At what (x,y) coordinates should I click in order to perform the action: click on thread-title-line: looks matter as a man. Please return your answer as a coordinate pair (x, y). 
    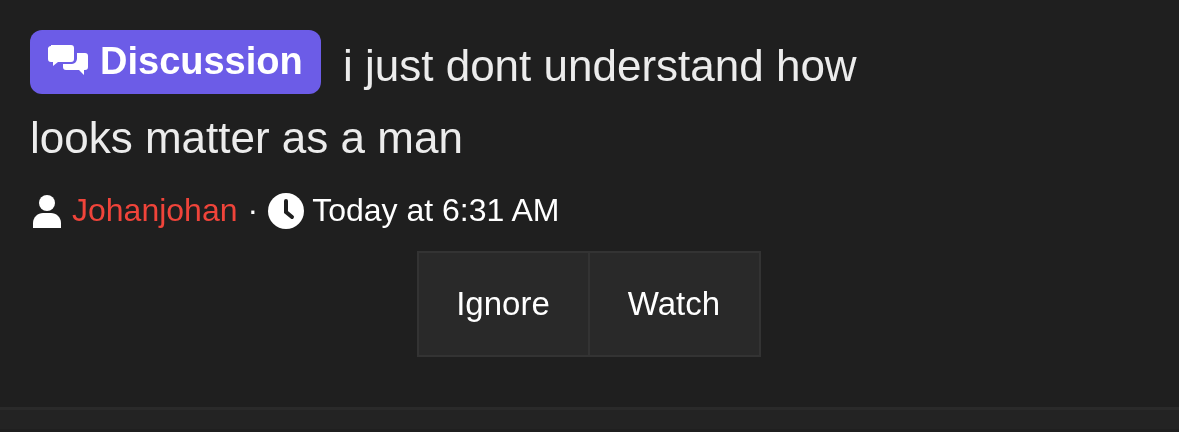
    Looking at the image, I should click on (246, 137).